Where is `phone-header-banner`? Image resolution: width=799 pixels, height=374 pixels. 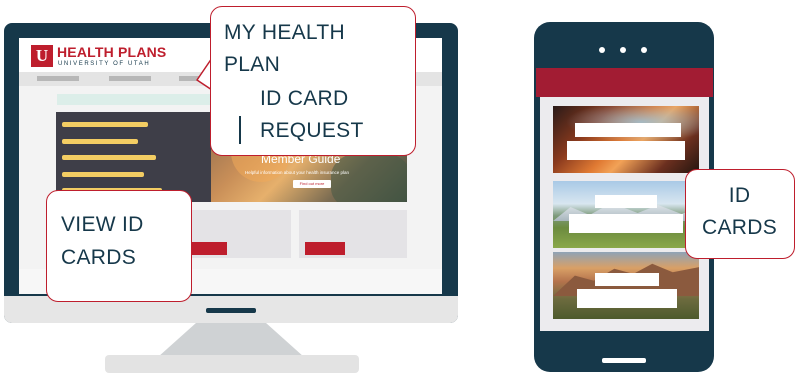
phone-header-banner is located at coordinates (624, 82).